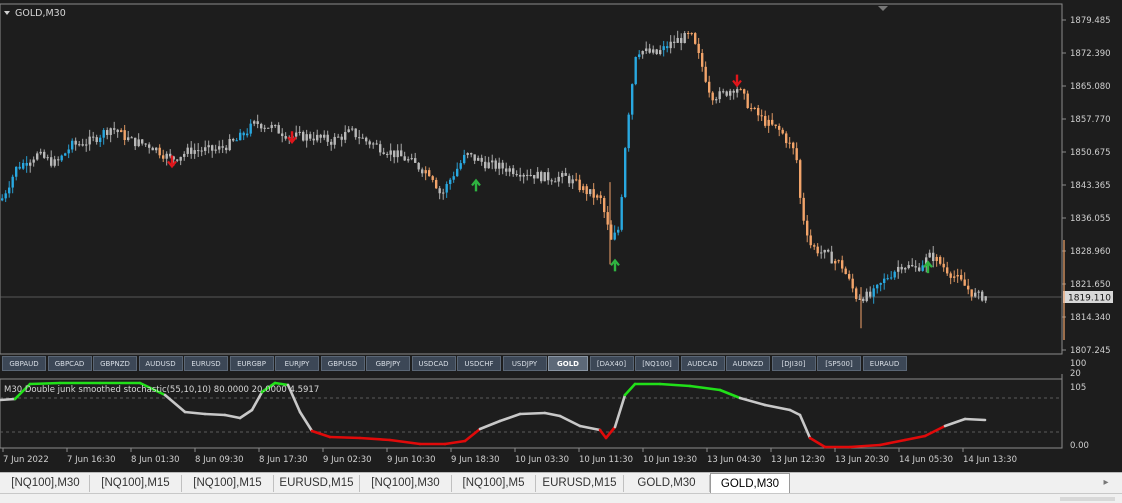  Describe the element at coordinates (568, 363) in the screenshot. I see `symbol-button-gold: GOLD` at that location.